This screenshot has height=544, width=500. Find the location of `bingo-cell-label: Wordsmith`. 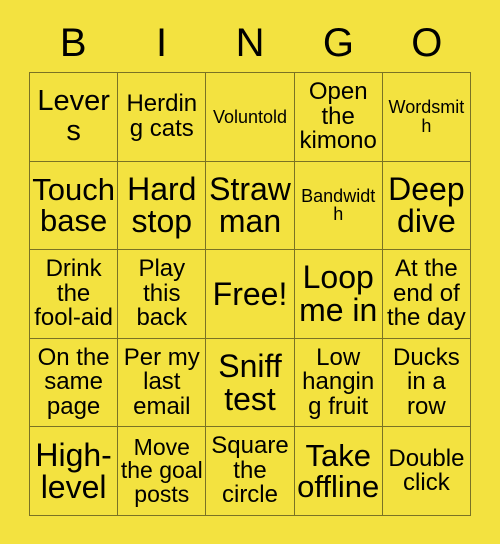

bingo-cell-label: Wordsmith is located at coordinates (426, 116).